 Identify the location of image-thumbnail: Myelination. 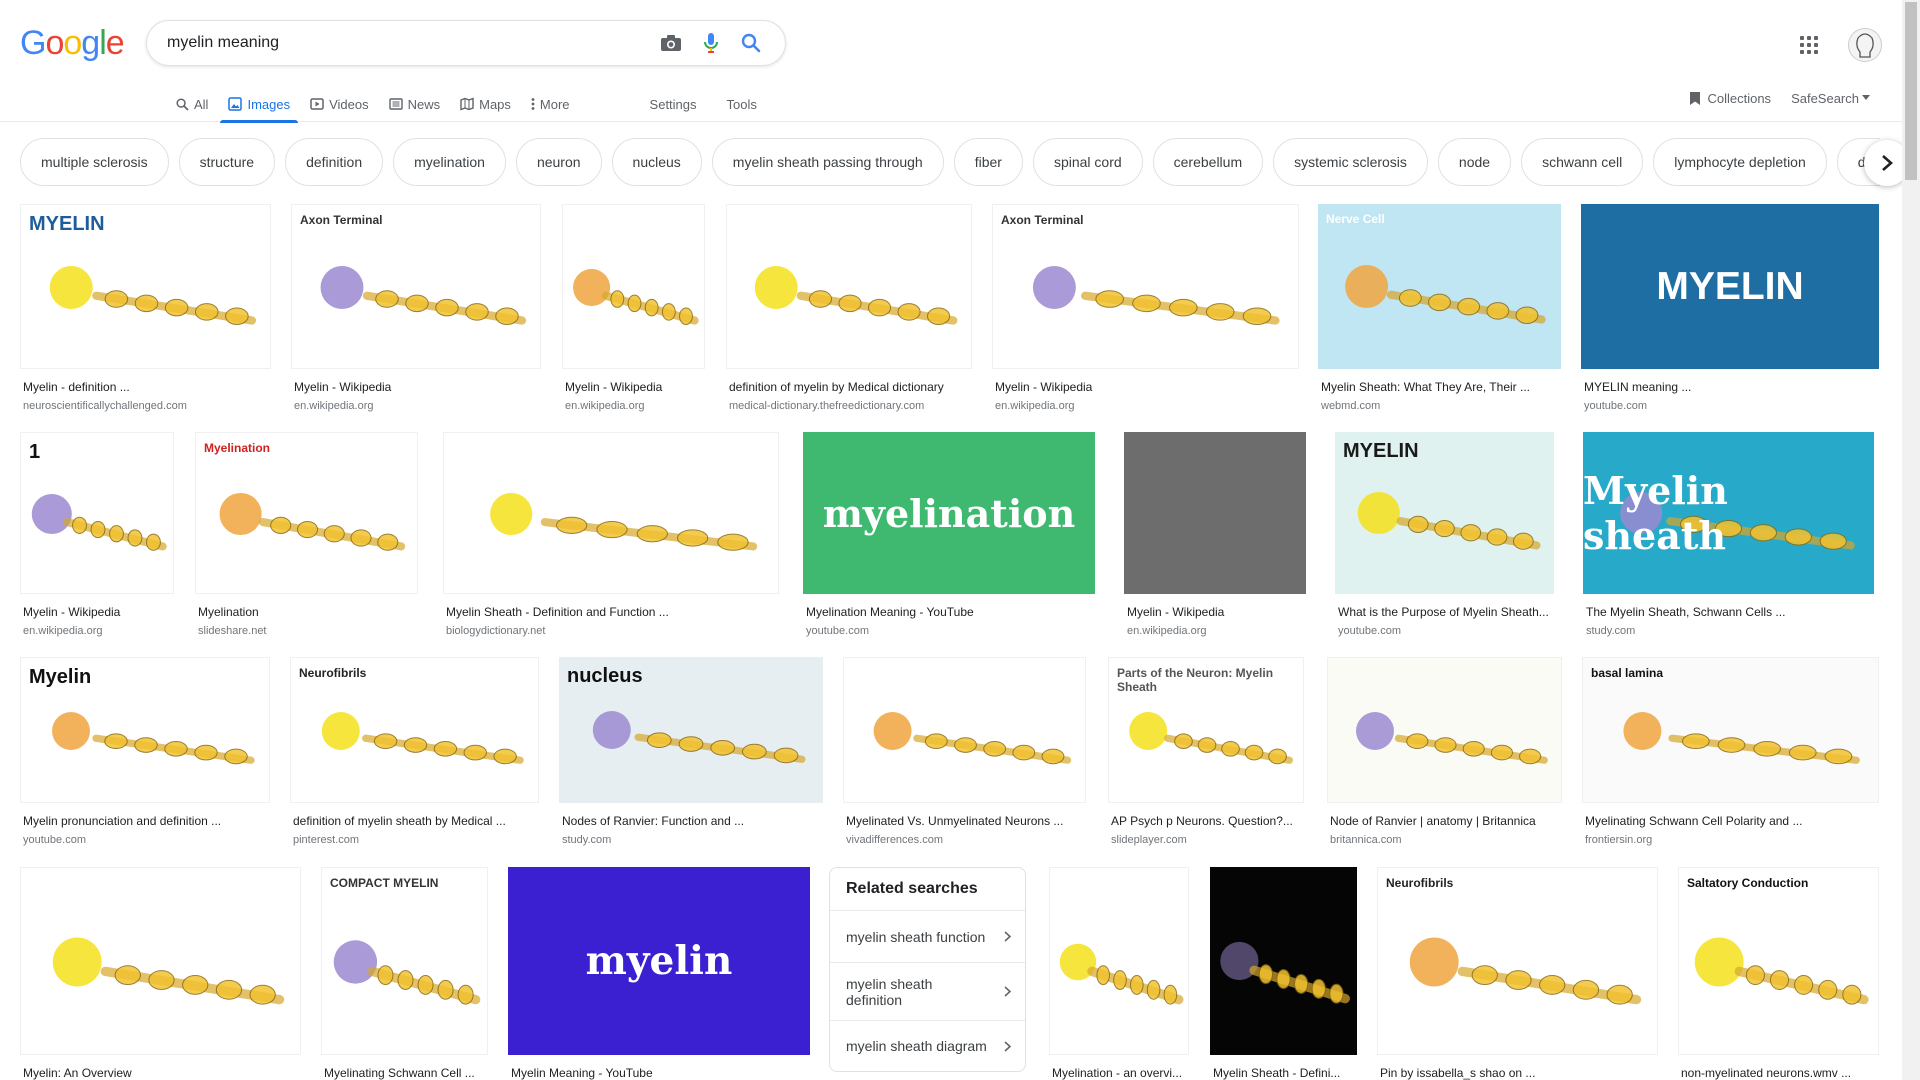
(306, 513).